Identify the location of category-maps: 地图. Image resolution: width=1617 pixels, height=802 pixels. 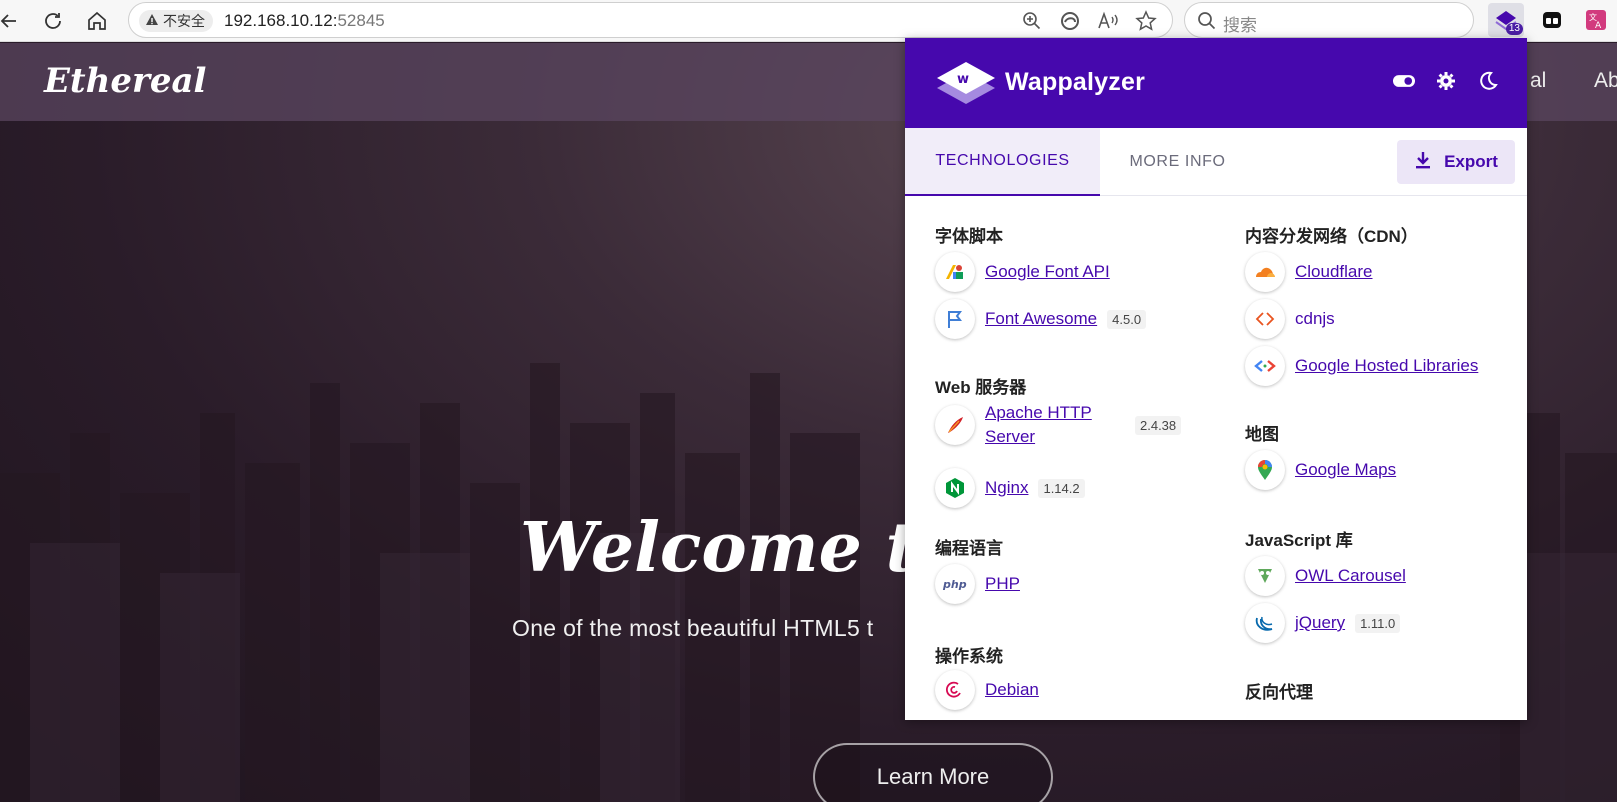
(1262, 434).